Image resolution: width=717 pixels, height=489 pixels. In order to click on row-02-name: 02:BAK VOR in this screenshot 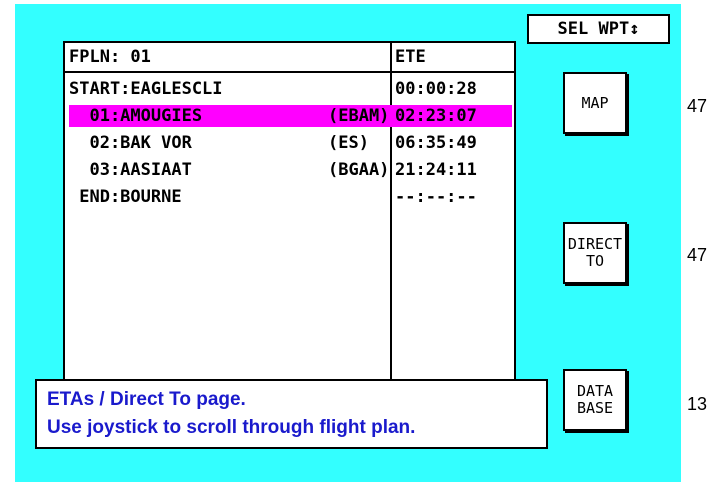, I will do `click(130, 143)`.